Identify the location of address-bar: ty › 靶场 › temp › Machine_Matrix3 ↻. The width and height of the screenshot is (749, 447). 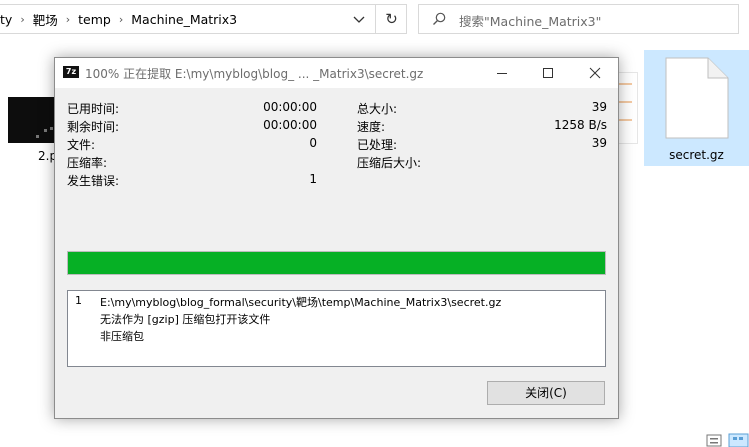
(203, 19).